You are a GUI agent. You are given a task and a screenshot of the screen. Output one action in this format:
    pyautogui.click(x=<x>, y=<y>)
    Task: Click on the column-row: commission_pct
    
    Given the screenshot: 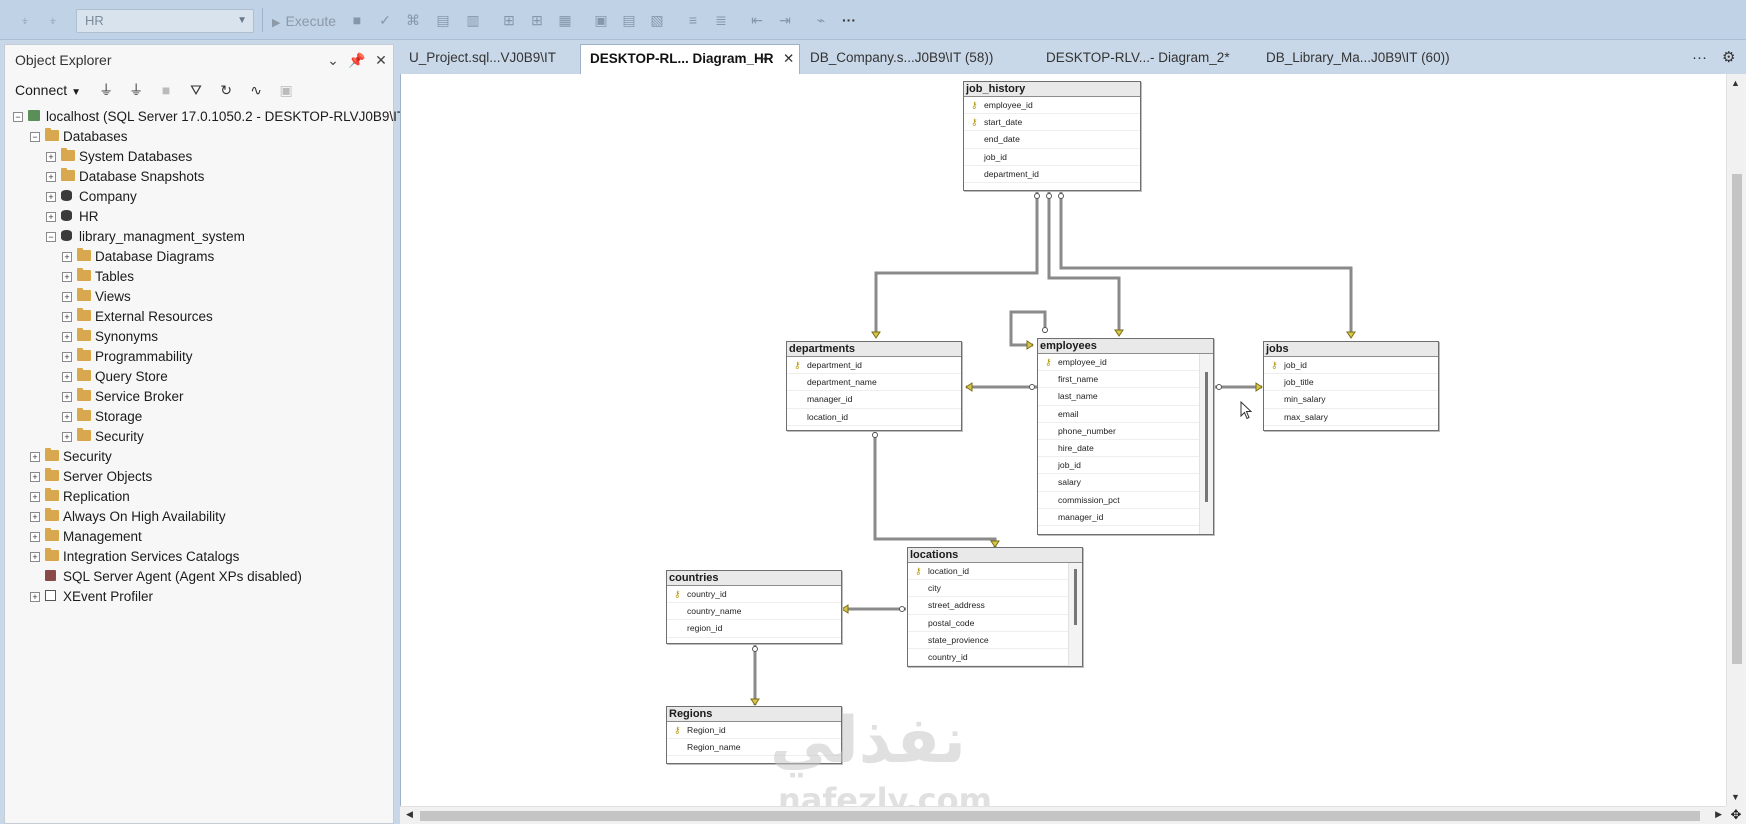 What is the action you would take?
    pyautogui.click(x=1125, y=500)
    